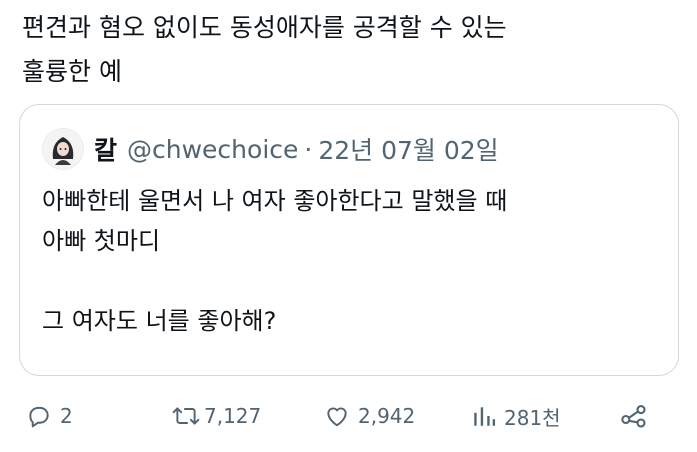 The image size is (697, 452). Describe the element at coordinates (233, 416) in the screenshot. I see `retweet-count: 7,127` at that location.